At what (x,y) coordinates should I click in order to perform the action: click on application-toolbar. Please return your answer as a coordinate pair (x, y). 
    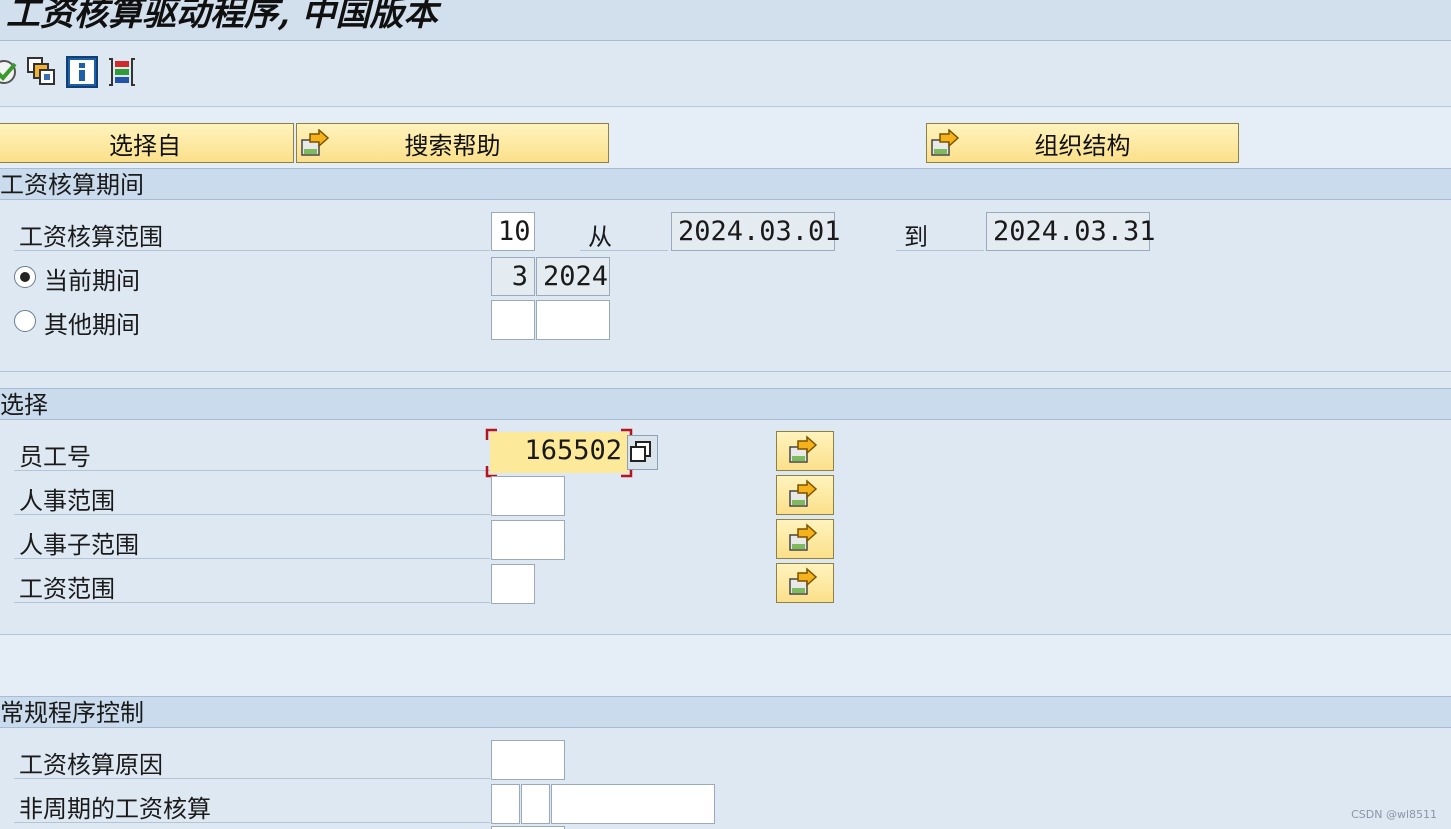
    Looking at the image, I should click on (725, 74).